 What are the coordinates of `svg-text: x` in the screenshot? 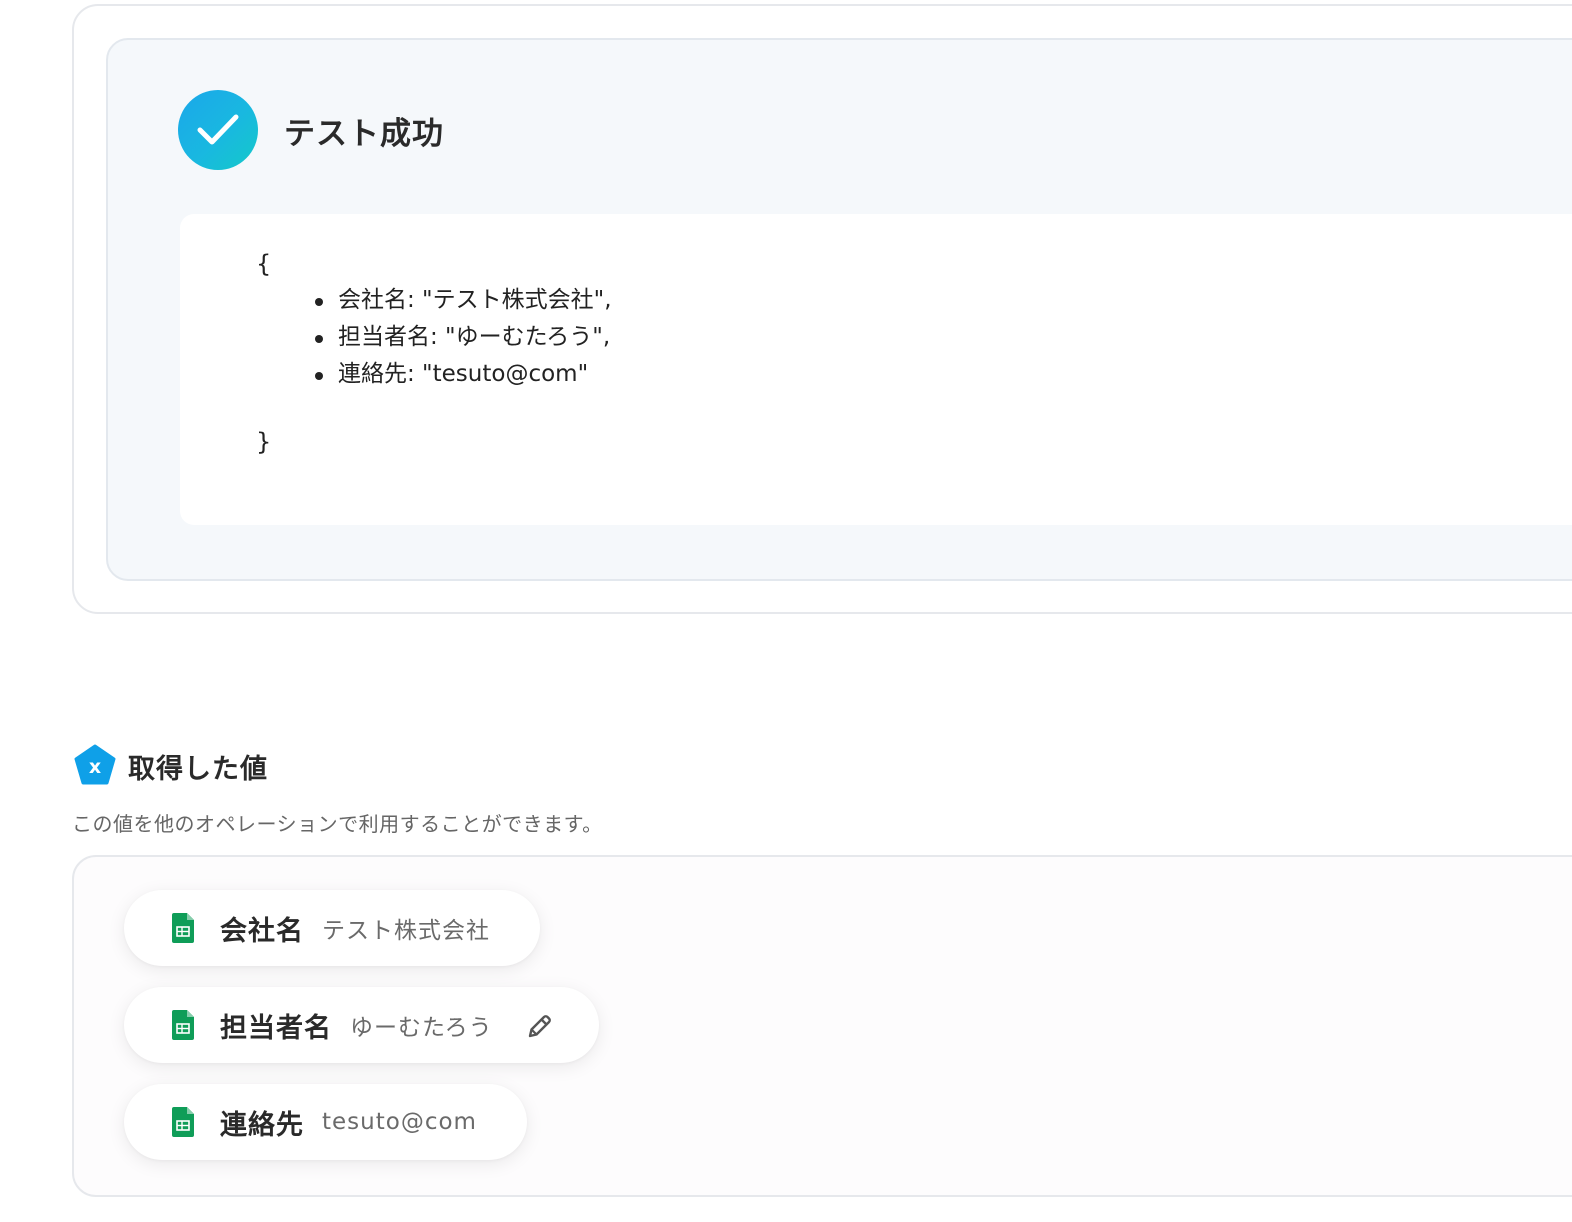 It's located at (95, 767).